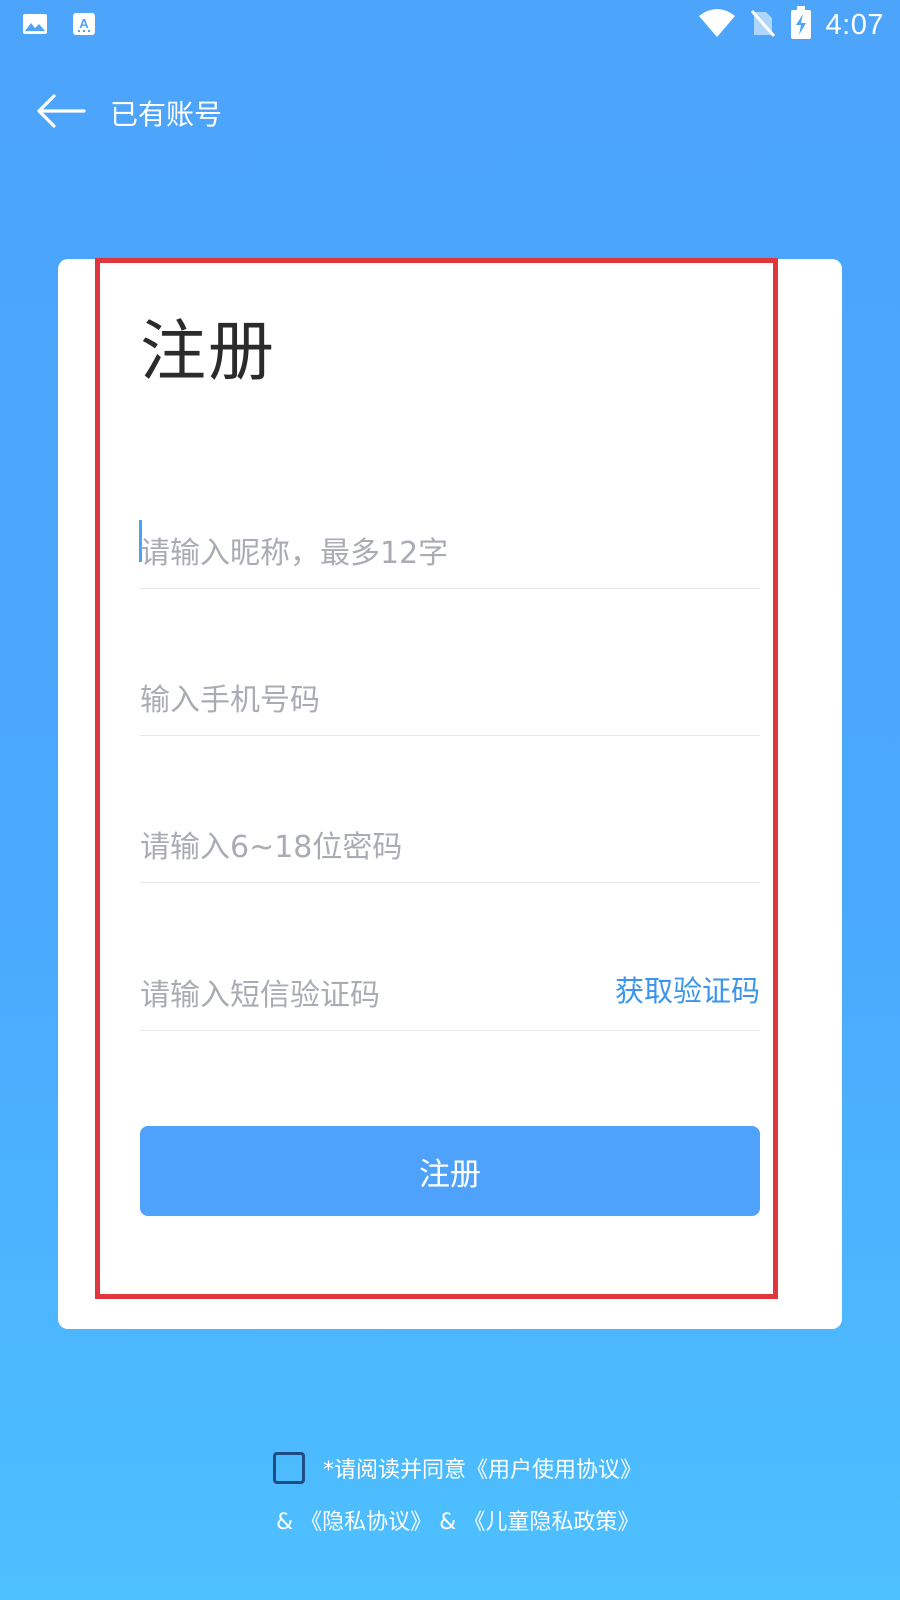 This screenshot has width=900, height=1600. What do you see at coordinates (285, 1522) in the screenshot?
I see `ampersand-1: &` at bounding box center [285, 1522].